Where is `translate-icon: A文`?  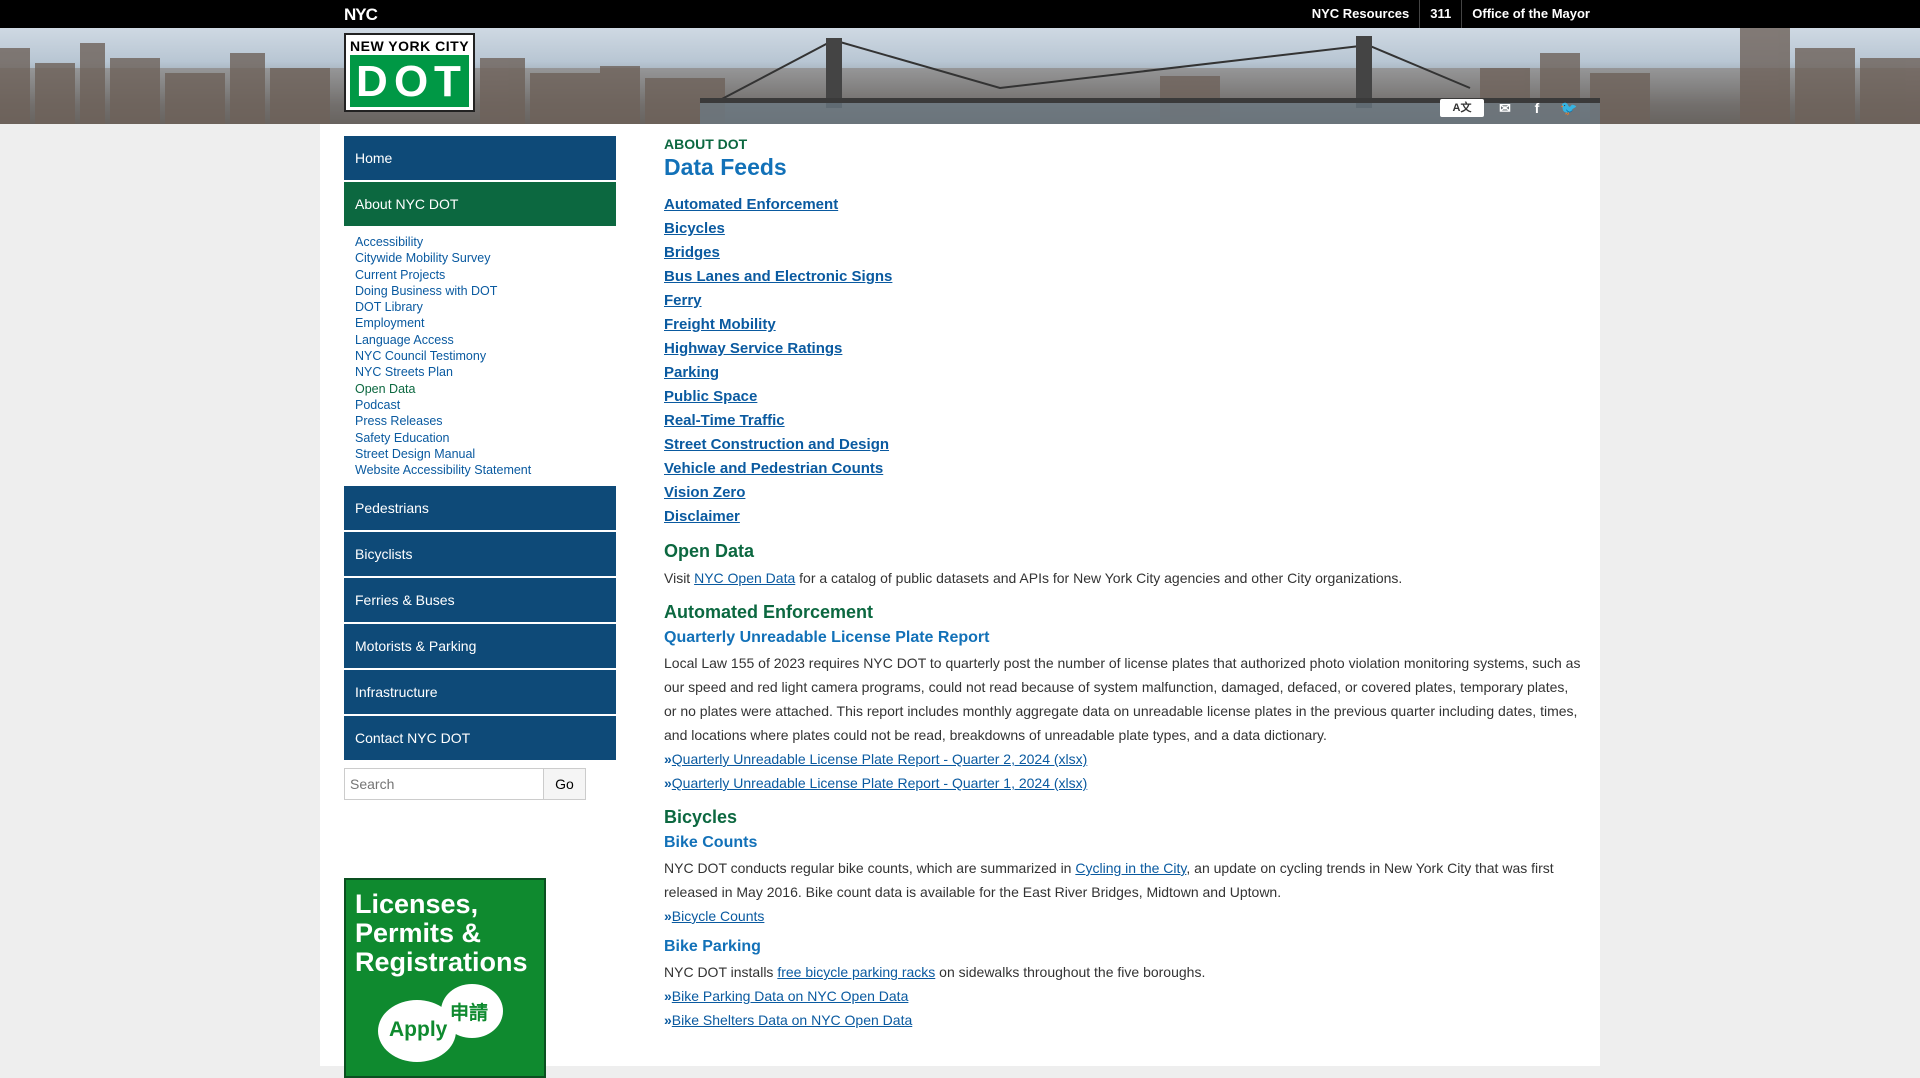
translate-icon: A文 is located at coordinates (1462, 108).